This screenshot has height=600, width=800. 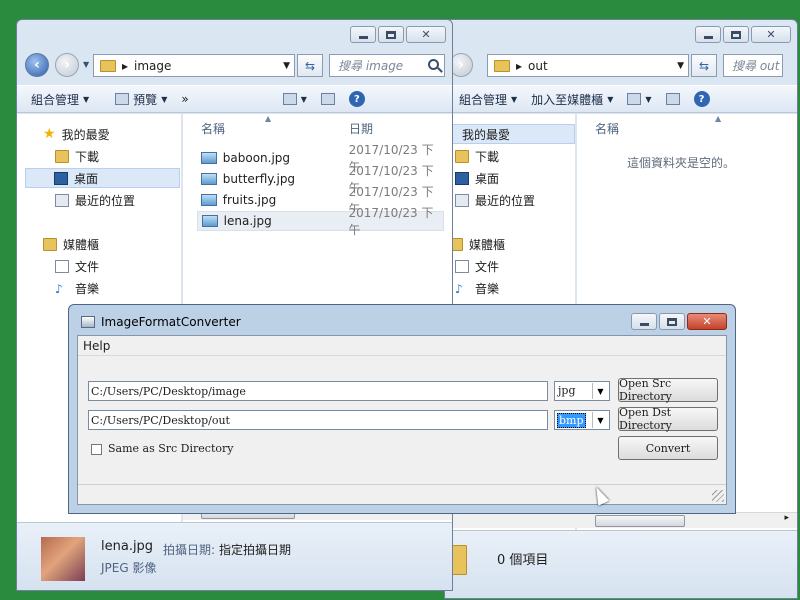 What do you see at coordinates (391, 221) in the screenshot?
I see `file-date: 2017/10/23 下午` at bounding box center [391, 221].